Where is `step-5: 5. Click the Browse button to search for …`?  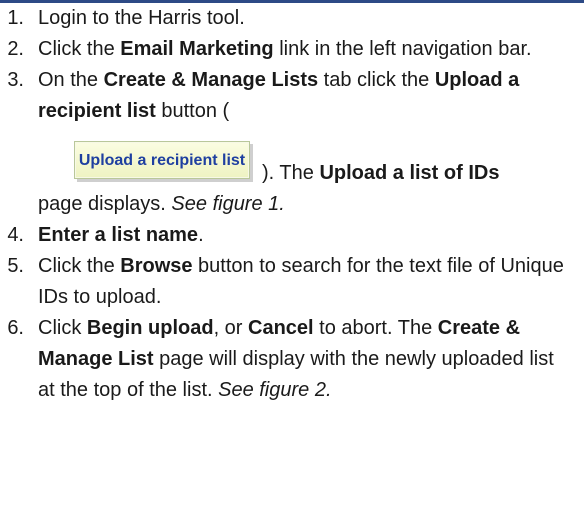
step-5: 5. Click the Browse button to search for … is located at coordinates (292, 282).